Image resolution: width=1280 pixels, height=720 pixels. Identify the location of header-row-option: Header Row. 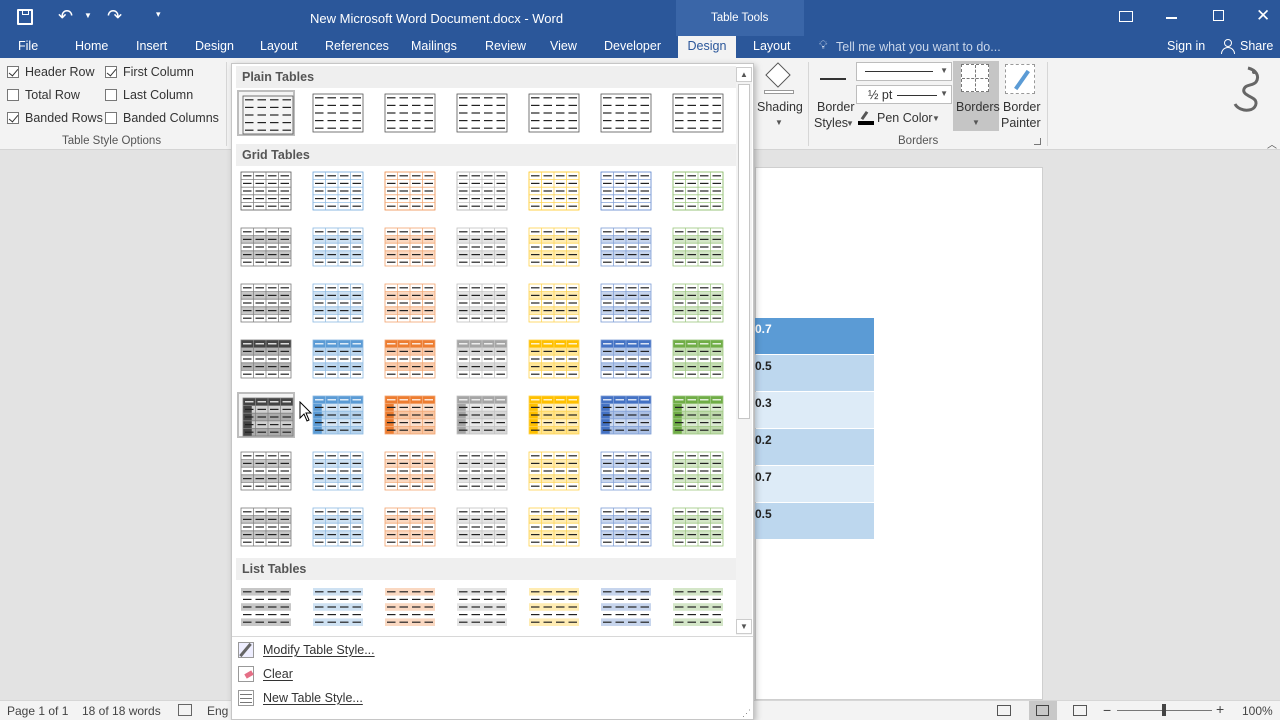
(50, 72).